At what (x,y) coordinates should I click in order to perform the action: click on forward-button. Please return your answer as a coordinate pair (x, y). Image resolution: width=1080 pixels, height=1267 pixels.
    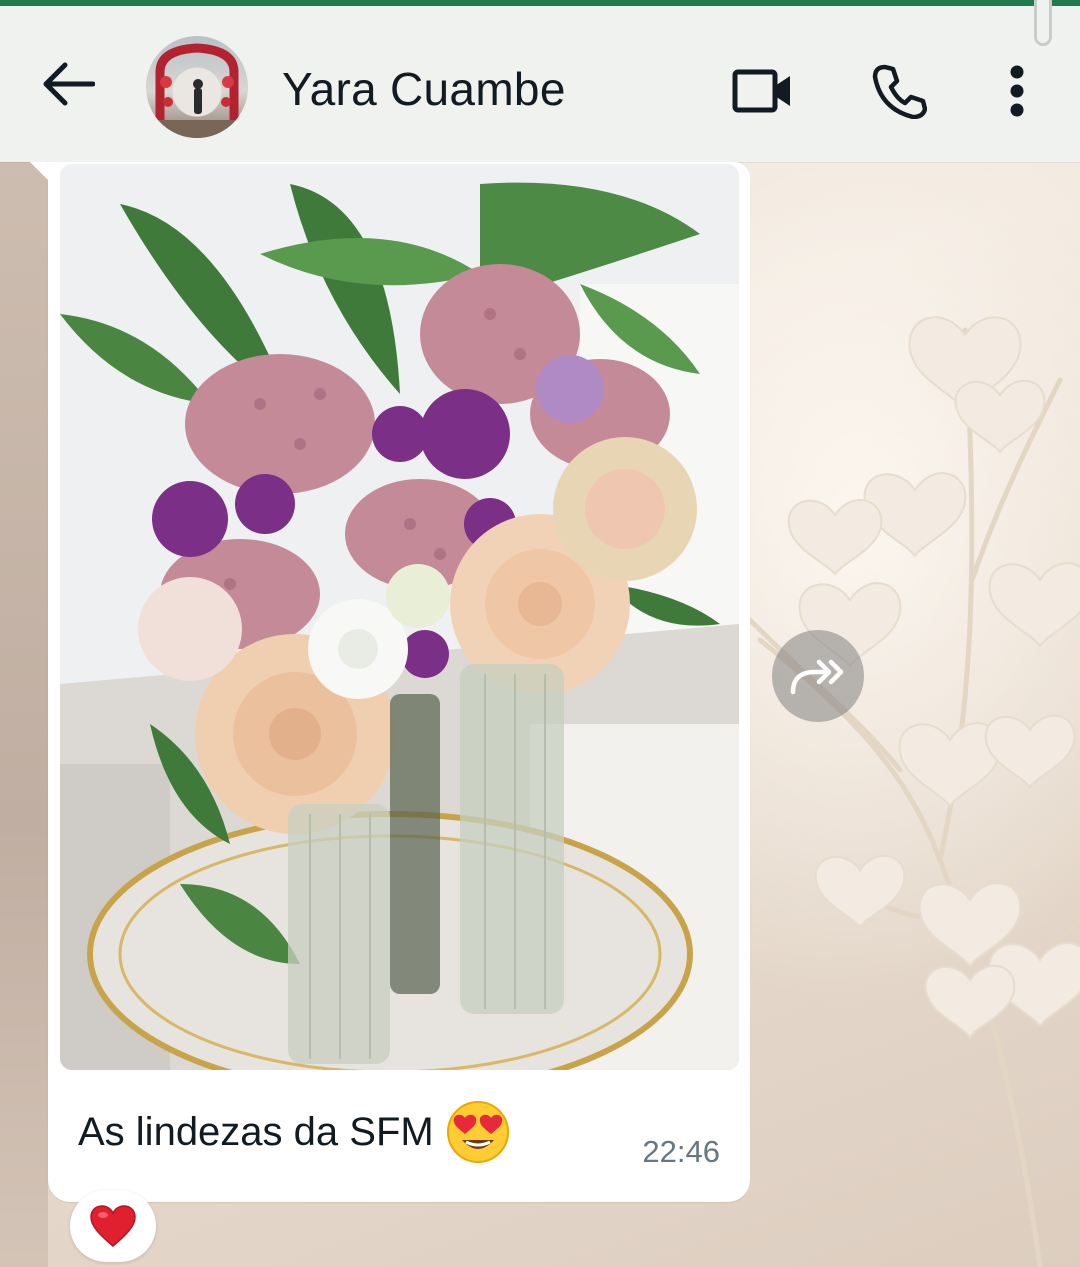
    Looking at the image, I should click on (818, 676).